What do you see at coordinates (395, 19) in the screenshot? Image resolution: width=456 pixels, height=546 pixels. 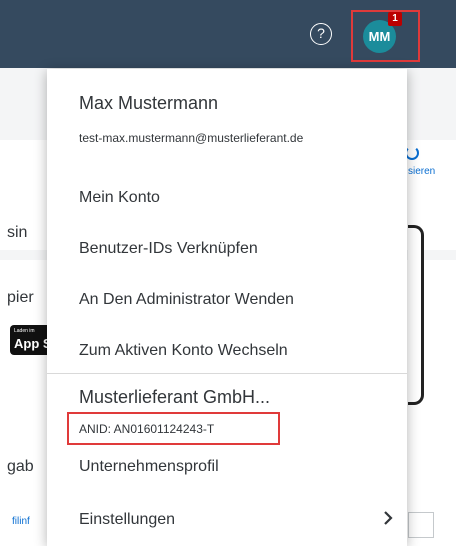 I see `notification-badge: 1` at bounding box center [395, 19].